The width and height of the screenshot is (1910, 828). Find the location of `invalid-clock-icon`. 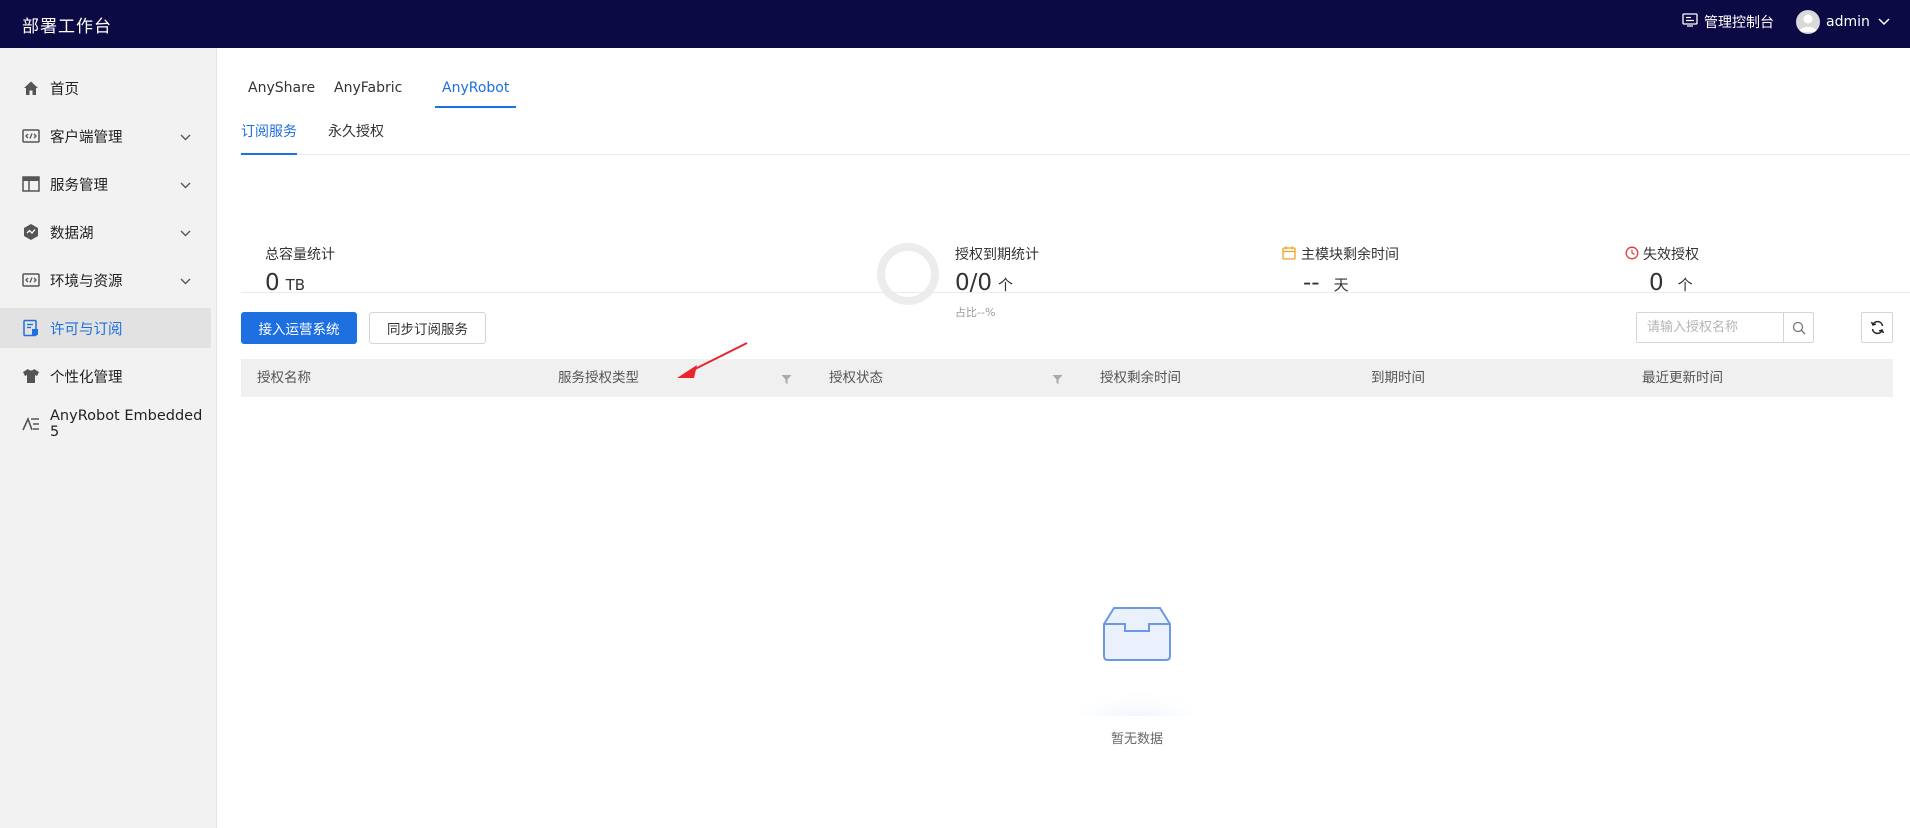

invalid-clock-icon is located at coordinates (1632, 255).